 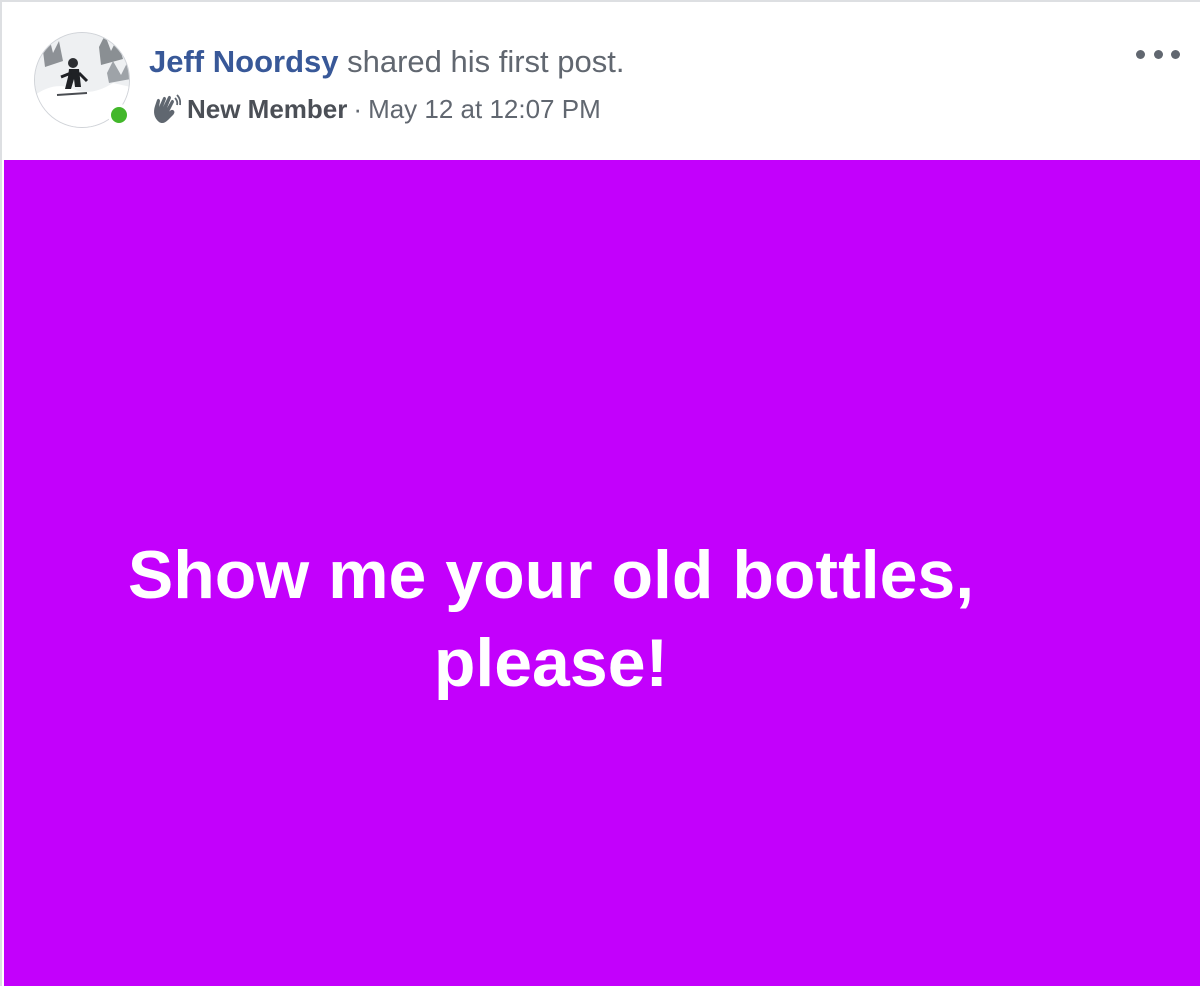 I want to click on post-headline: Jeff Noordsy shared his first post., so click(x=387, y=62).